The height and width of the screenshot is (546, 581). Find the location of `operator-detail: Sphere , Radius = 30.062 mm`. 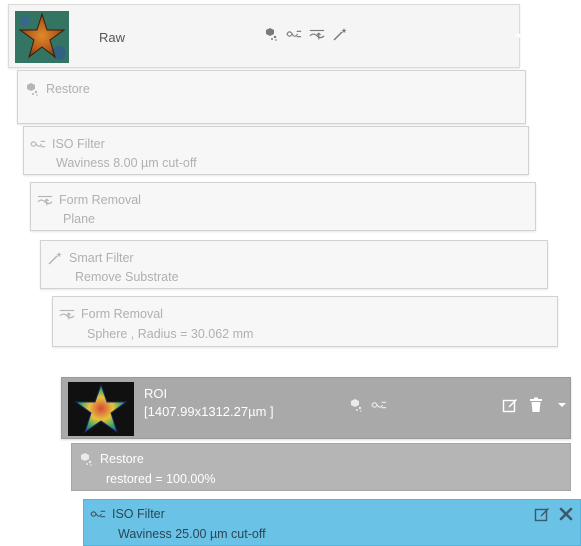

operator-detail: Sphere , Radius = 30.062 mm is located at coordinates (170, 334).